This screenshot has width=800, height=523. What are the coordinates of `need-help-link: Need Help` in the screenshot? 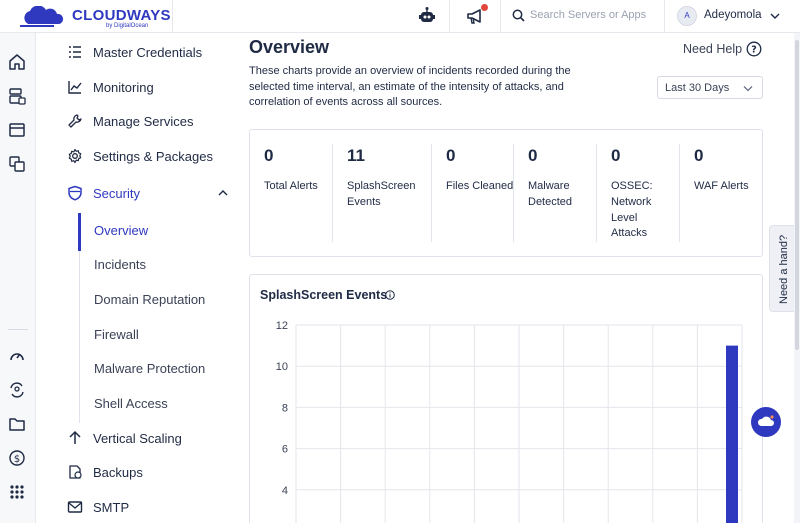 It's located at (712, 49).